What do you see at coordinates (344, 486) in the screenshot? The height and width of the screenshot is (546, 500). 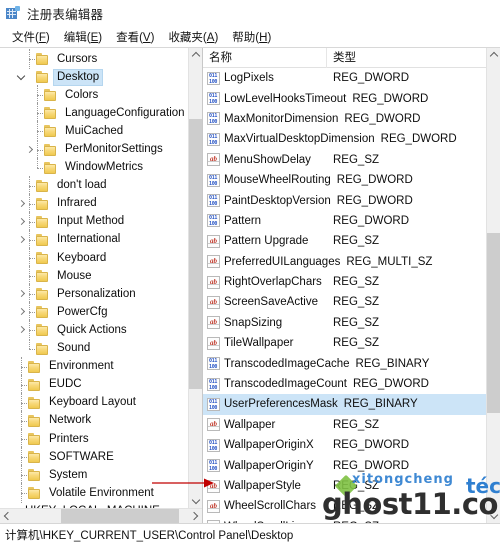 I see `value-row: ab WallpaperStyle REG_SZ` at bounding box center [344, 486].